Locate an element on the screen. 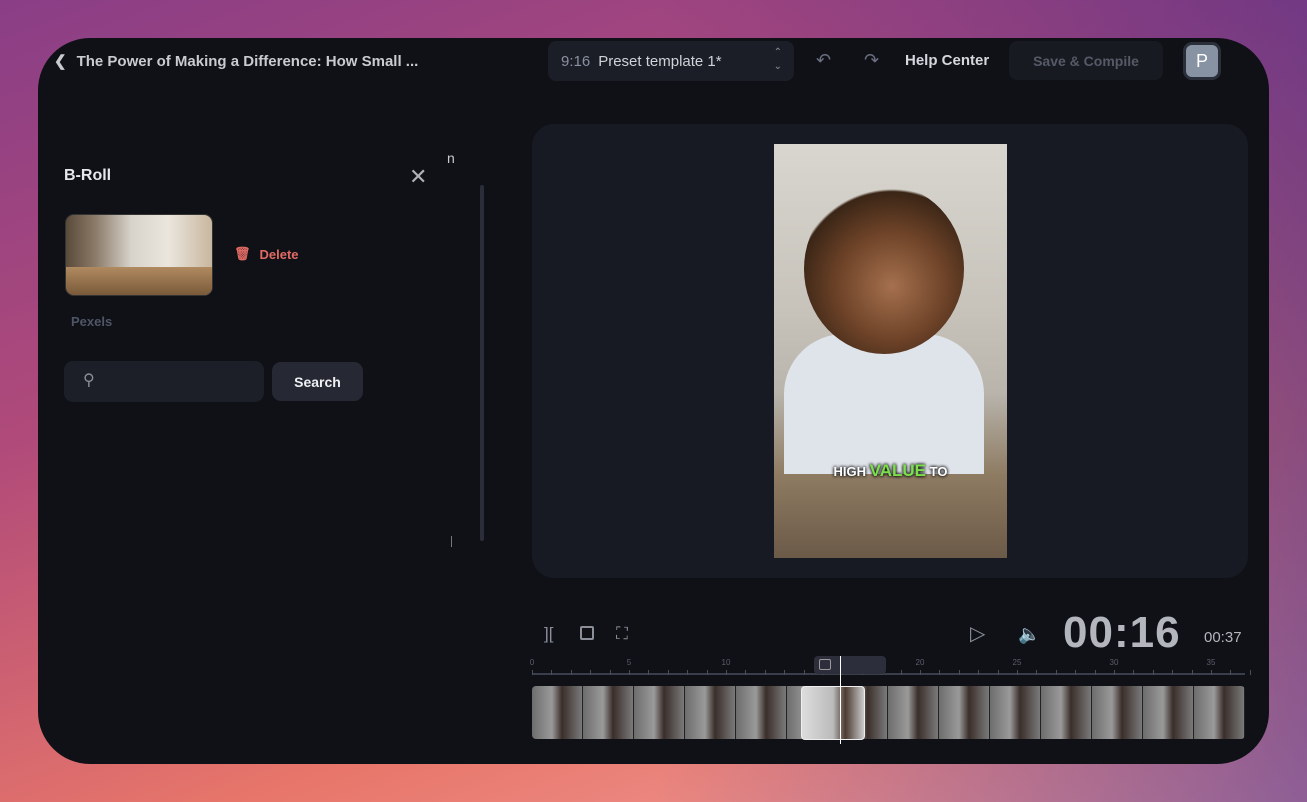 This screenshot has width=1307, height=802. total-time: 00:37 is located at coordinates (1223, 637).